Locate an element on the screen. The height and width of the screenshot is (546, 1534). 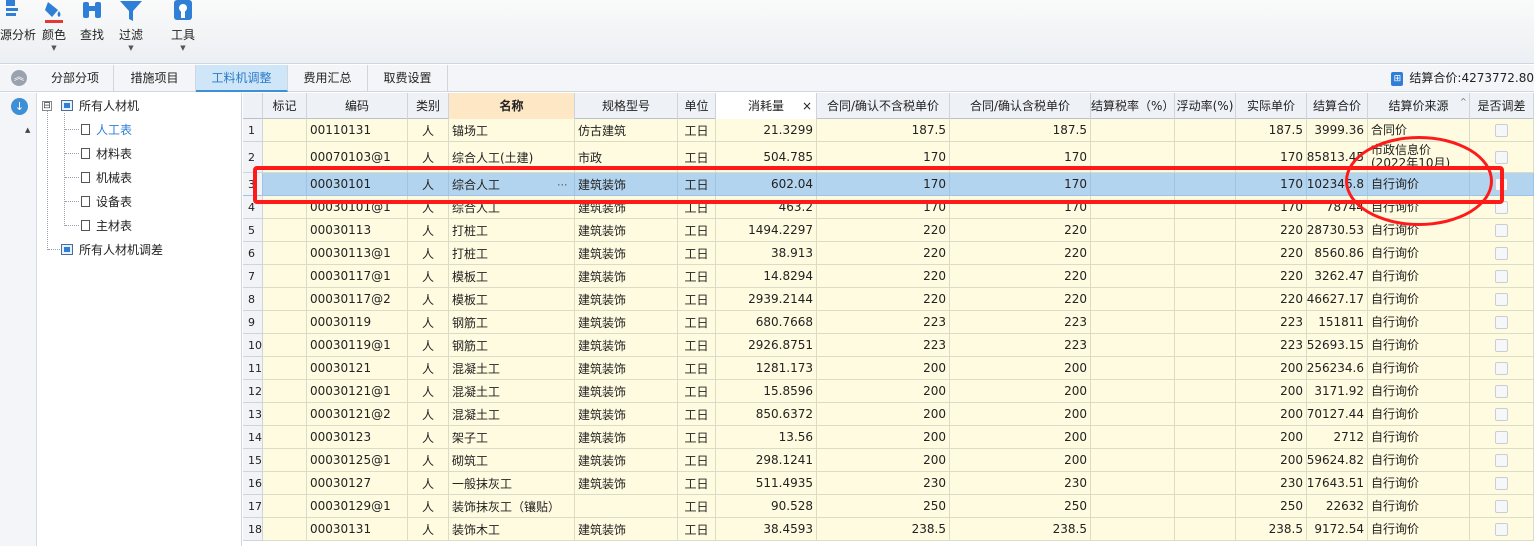
cell-price-incl-tax: 200 is located at coordinates (1020, 460).